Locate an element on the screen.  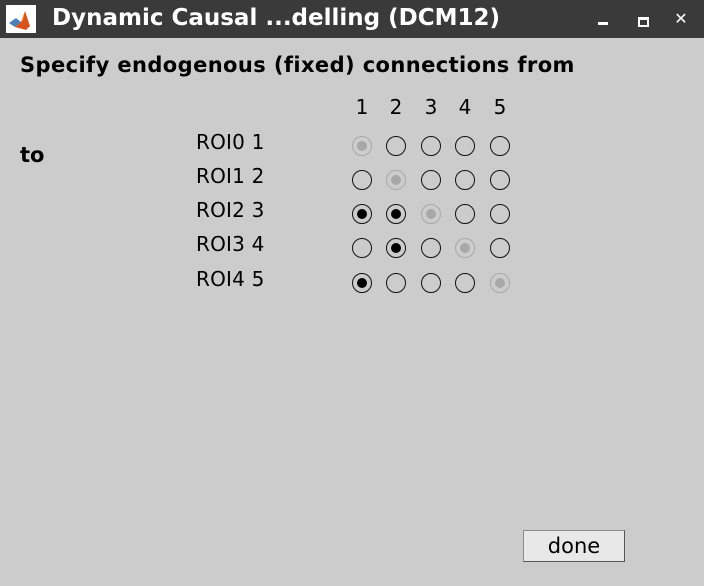
title-bar: Dynamic Causal ...delling (DCM12) ✕ is located at coordinates (352, 19).